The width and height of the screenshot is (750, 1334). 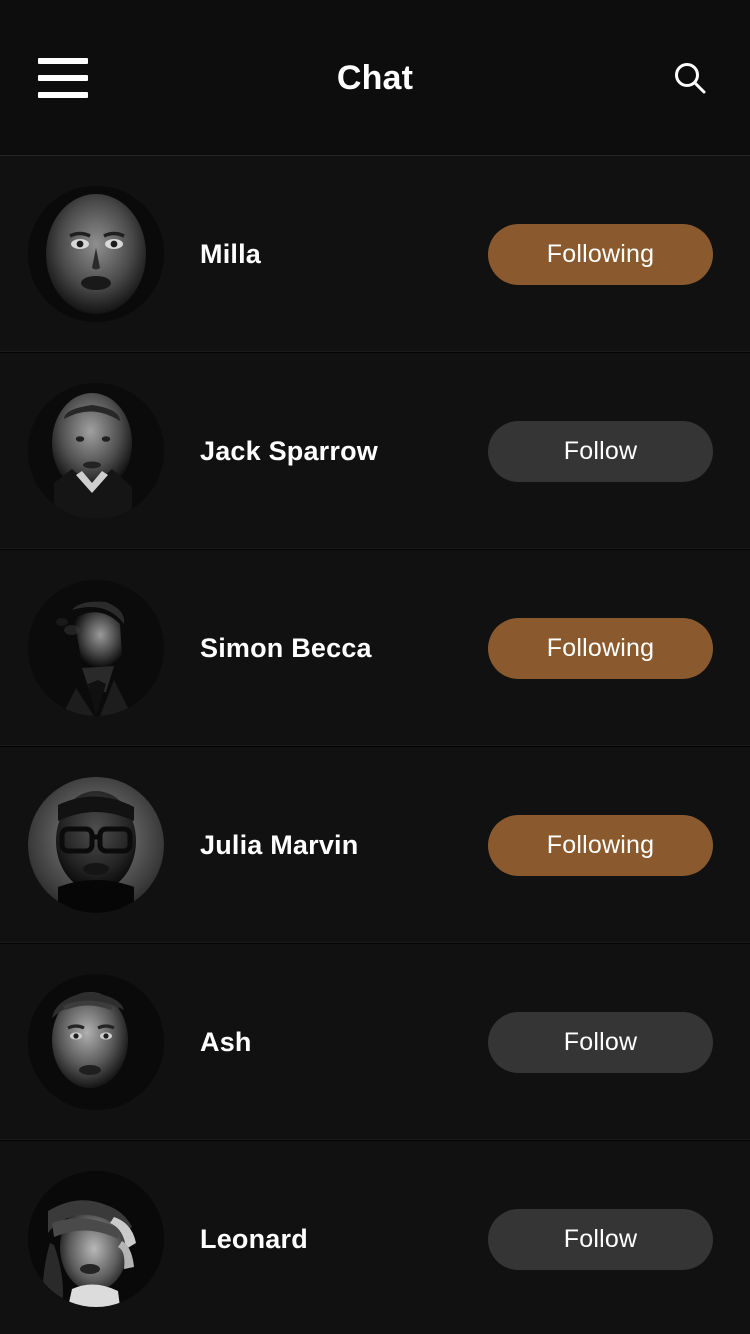 I want to click on hamburger-menu-icon, so click(x=63, y=77).